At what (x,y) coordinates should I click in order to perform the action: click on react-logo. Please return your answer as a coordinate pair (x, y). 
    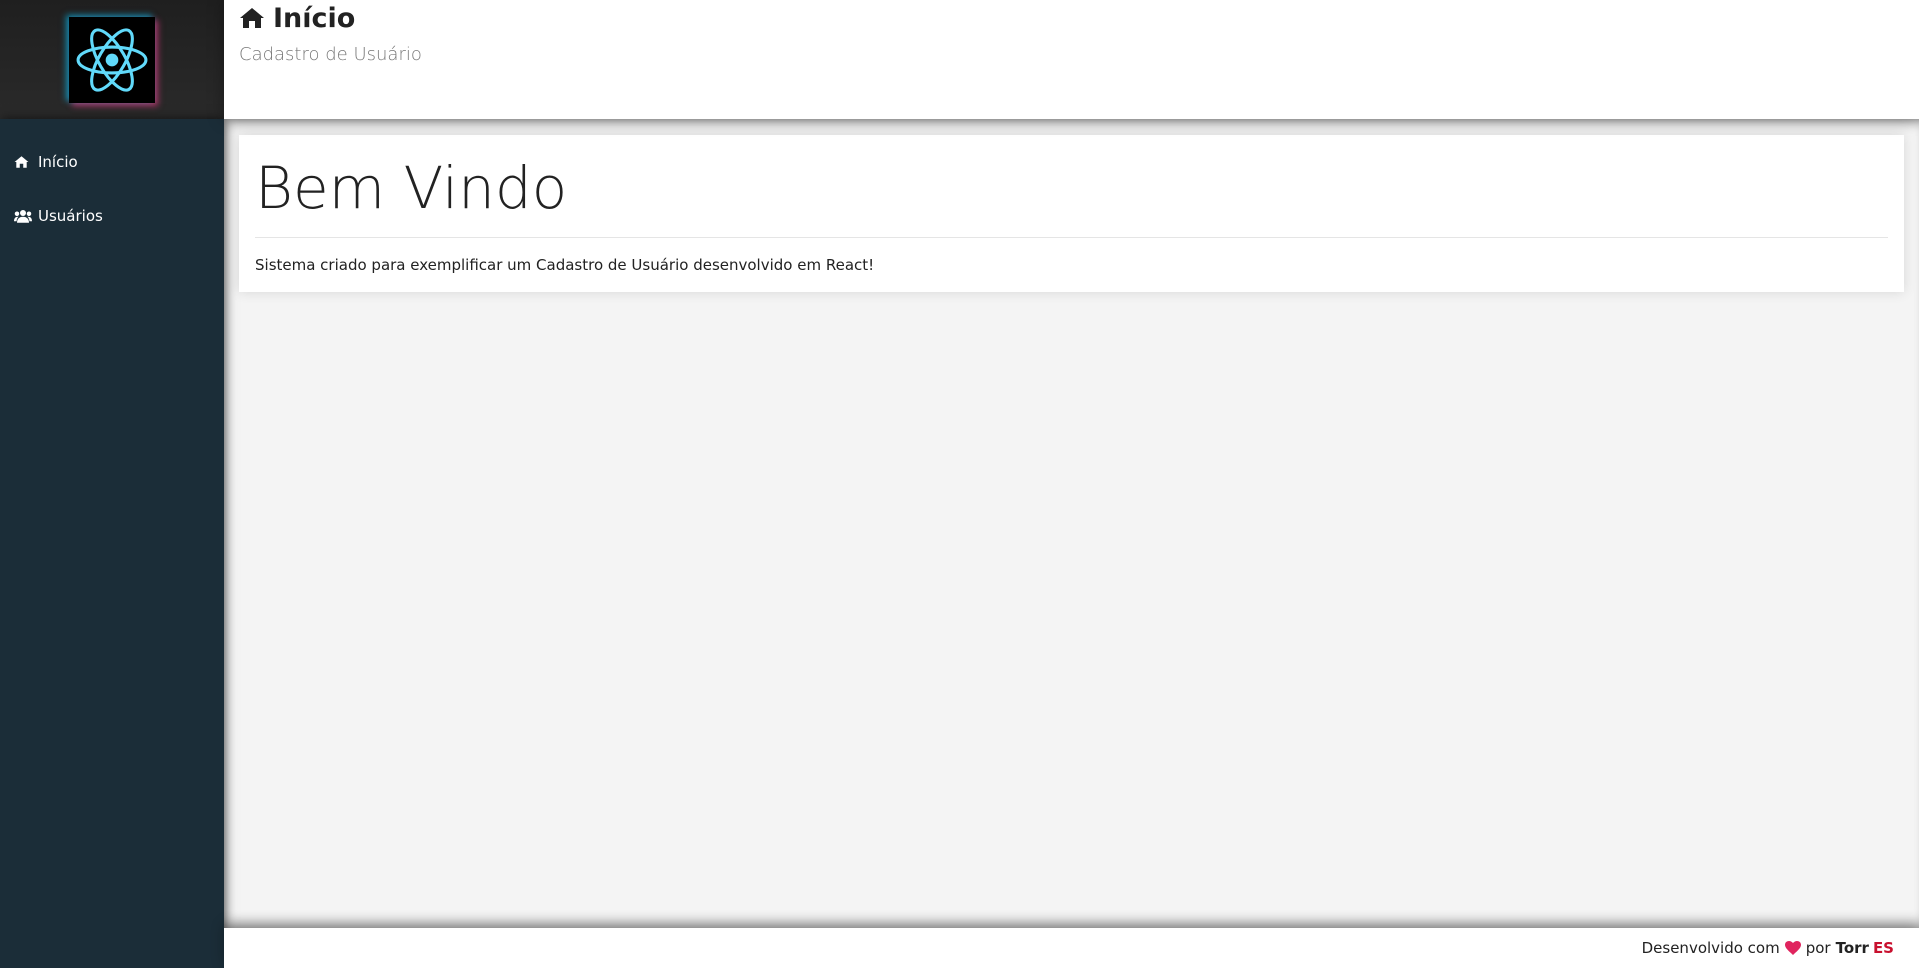
    Looking at the image, I should click on (112, 59).